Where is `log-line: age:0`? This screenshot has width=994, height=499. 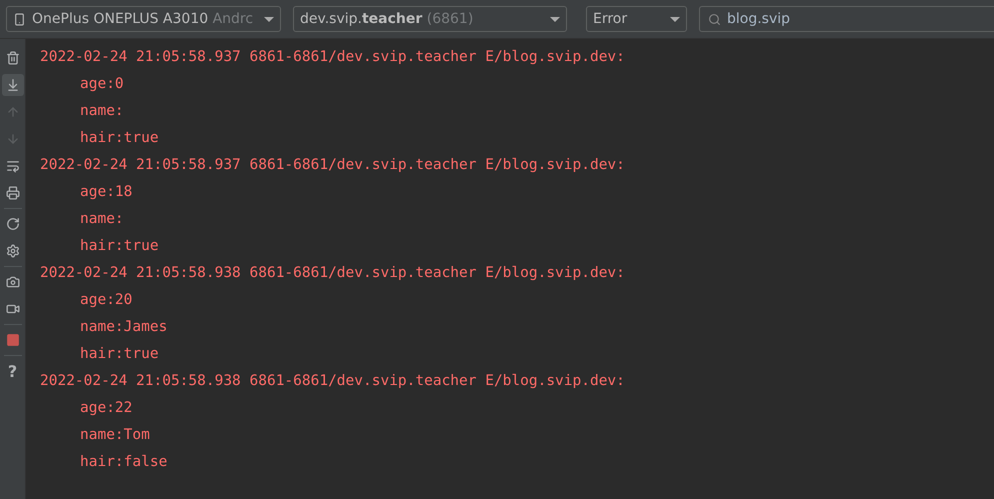
log-line: age:0 is located at coordinates (102, 84).